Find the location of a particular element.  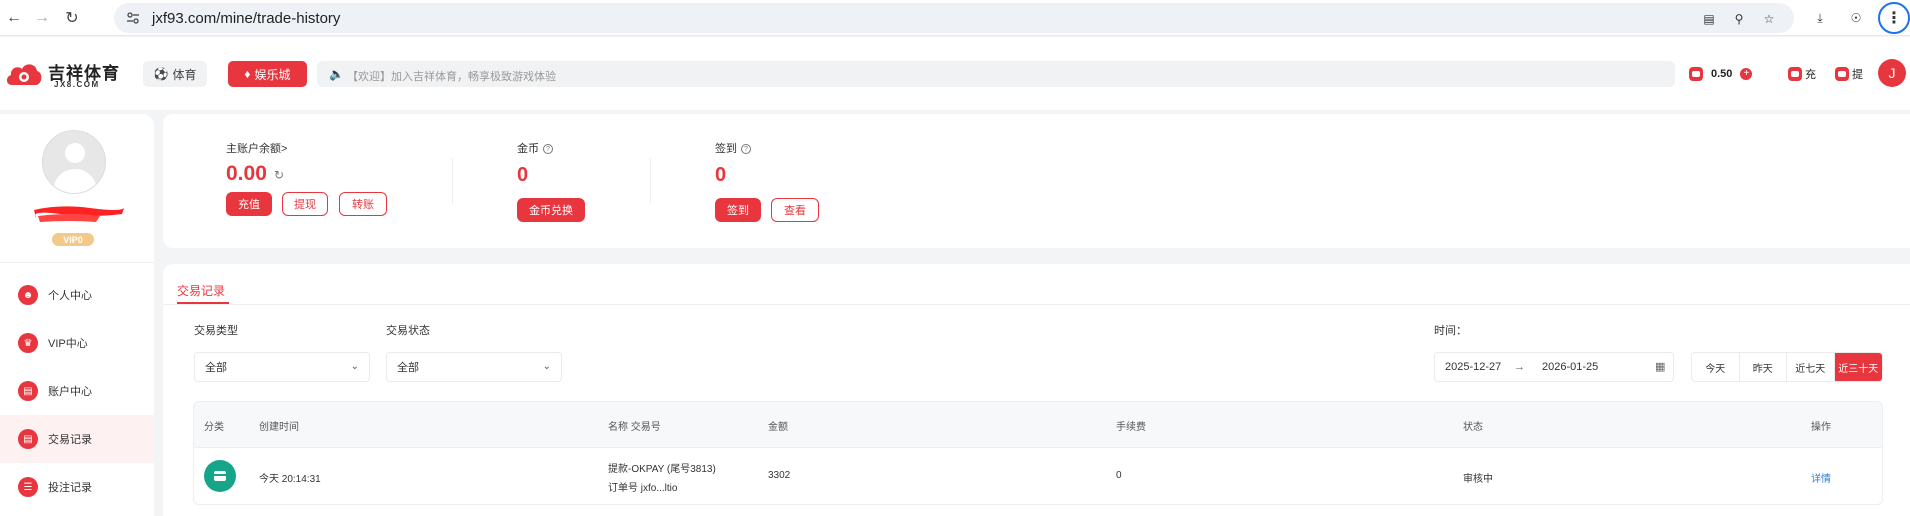

forward-icon: → is located at coordinates (42, 18).